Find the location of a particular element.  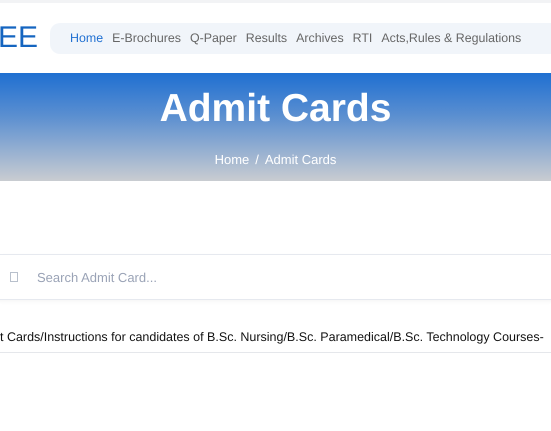

nav-link: Home is located at coordinates (87, 38).